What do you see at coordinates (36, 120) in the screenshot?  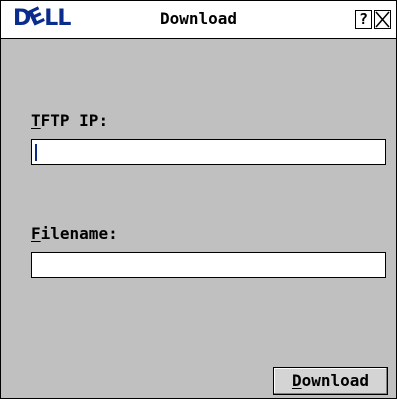 I see `tftp-ip-mnemonic: T` at bounding box center [36, 120].